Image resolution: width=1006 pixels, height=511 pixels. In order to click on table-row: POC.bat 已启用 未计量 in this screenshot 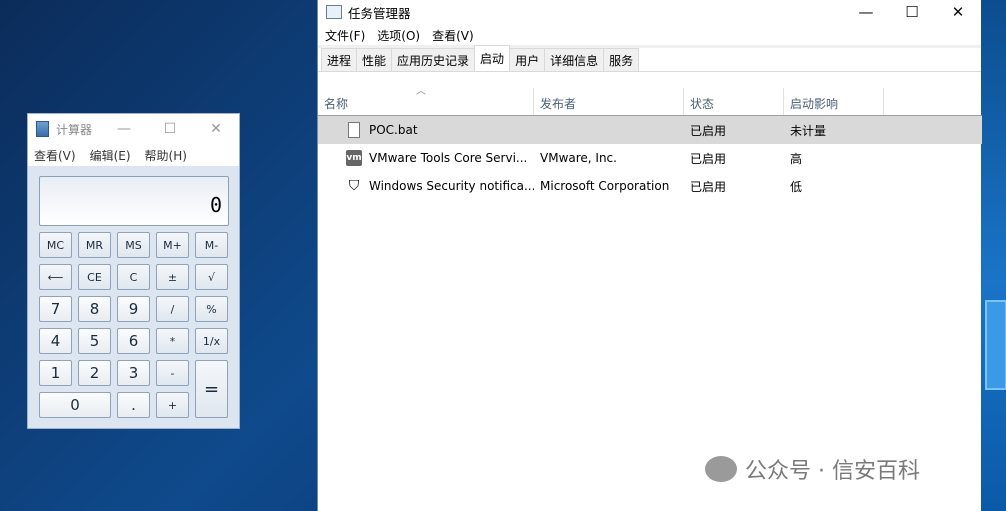, I will do `click(650, 130)`.